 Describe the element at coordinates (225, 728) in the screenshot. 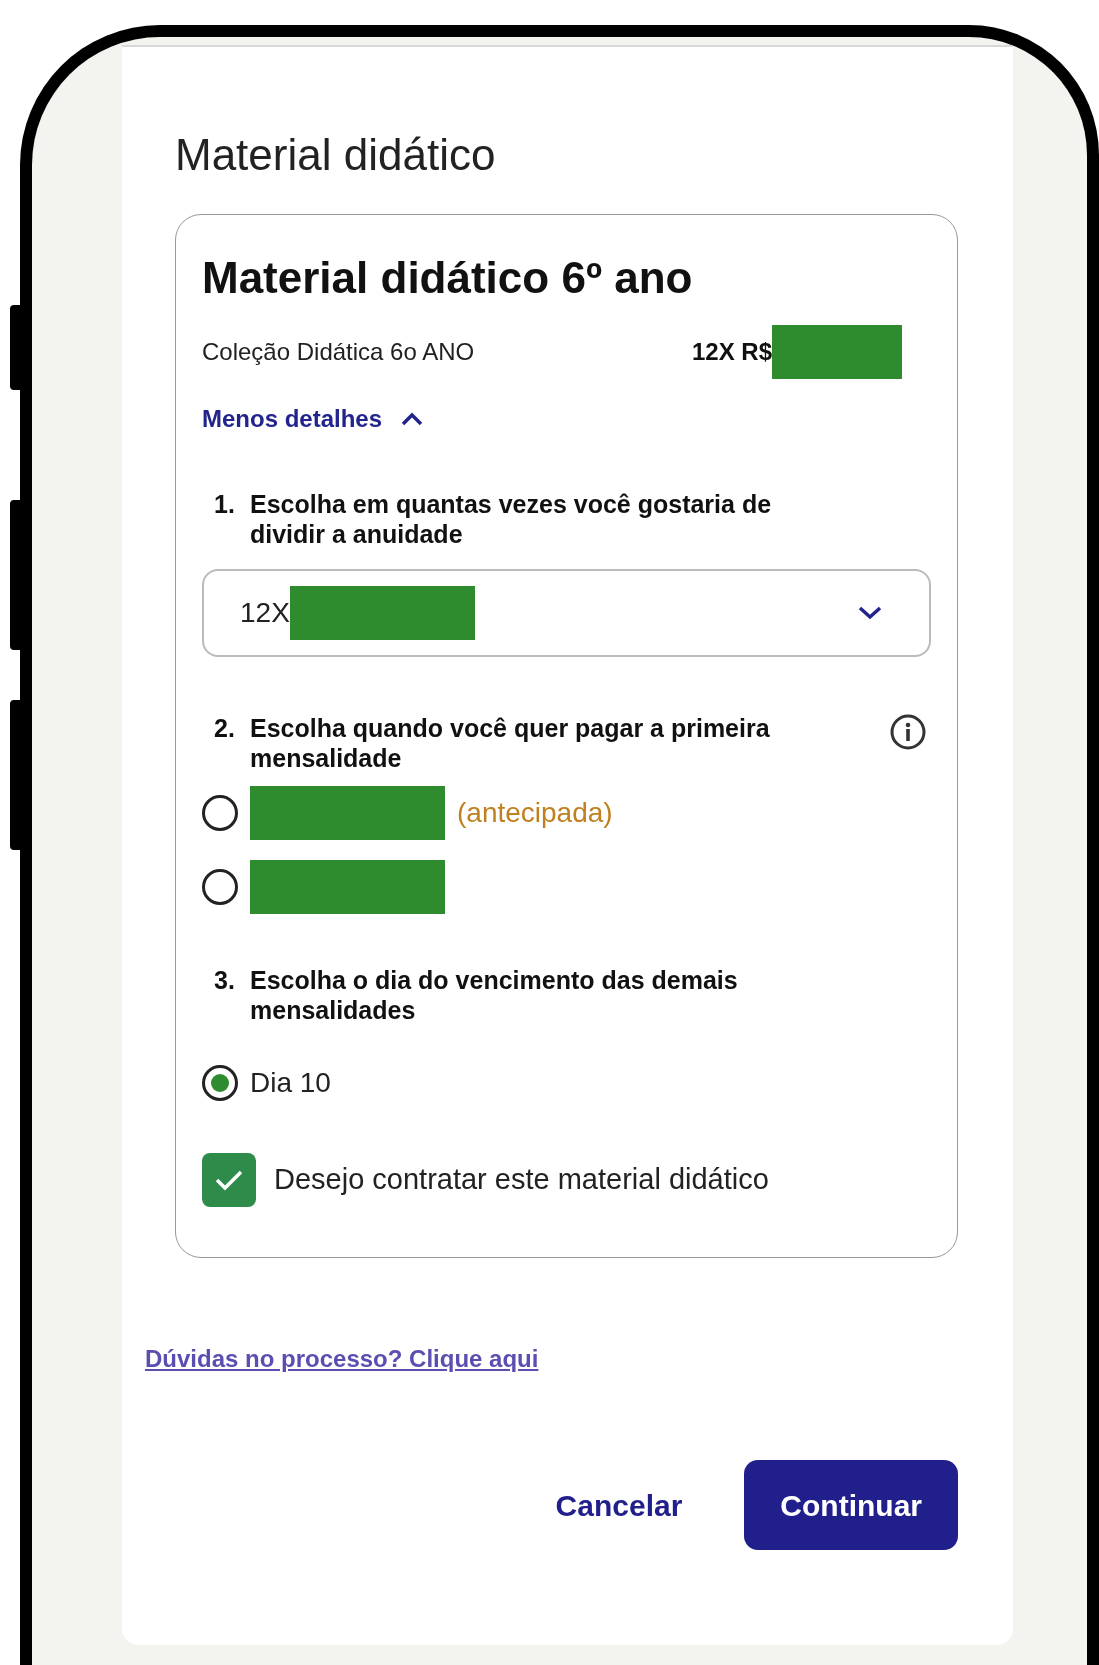

I see `step-number: 2.` at that location.